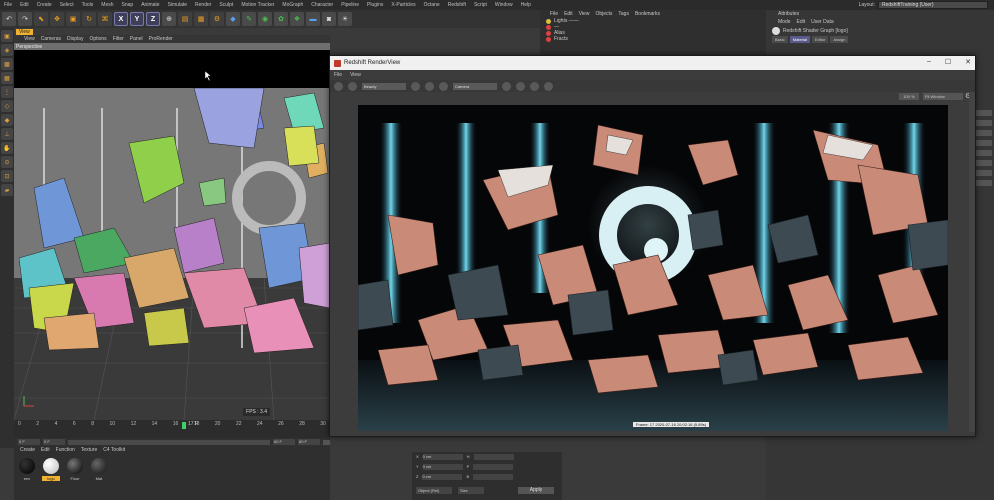  Describe the element at coordinates (169, 19) in the screenshot. I see `coordinate-system-icon: ⊕` at that location.